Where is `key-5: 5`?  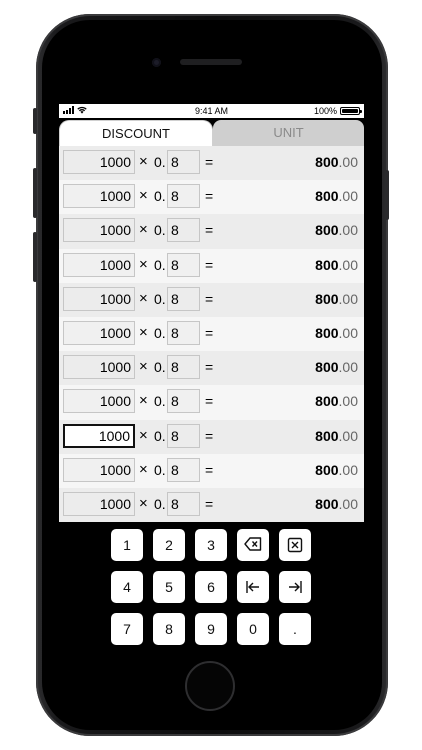
key-5: 5 is located at coordinates (169, 587).